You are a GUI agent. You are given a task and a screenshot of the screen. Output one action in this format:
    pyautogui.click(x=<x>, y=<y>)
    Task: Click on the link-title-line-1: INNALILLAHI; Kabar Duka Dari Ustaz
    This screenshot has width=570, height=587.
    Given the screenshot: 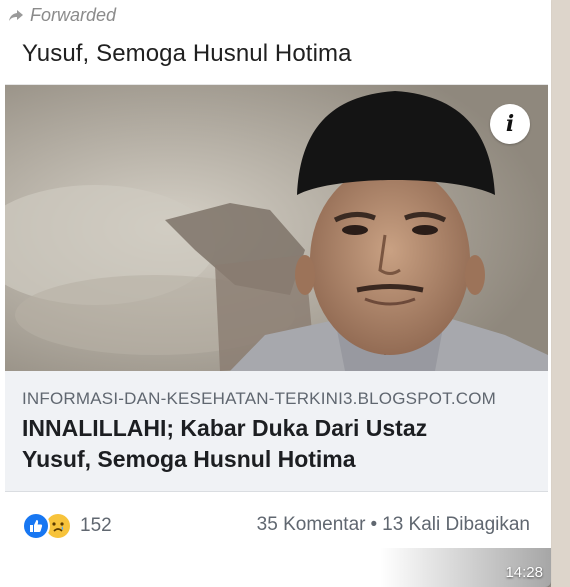 What is the action you would take?
    pyautogui.click(x=225, y=428)
    